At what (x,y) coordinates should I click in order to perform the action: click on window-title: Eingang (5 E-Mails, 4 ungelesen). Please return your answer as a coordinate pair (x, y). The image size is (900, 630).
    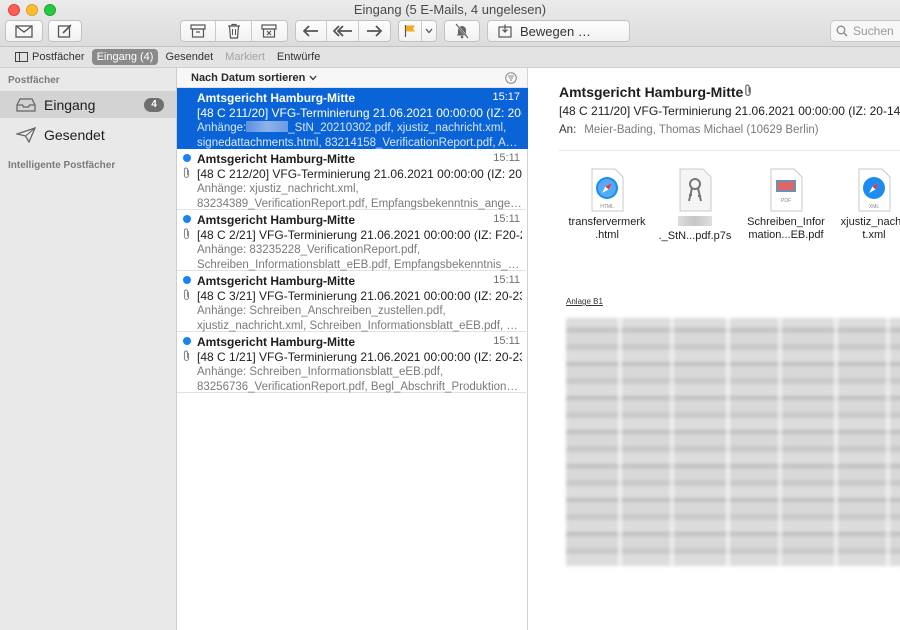
    Looking at the image, I should click on (450, 9).